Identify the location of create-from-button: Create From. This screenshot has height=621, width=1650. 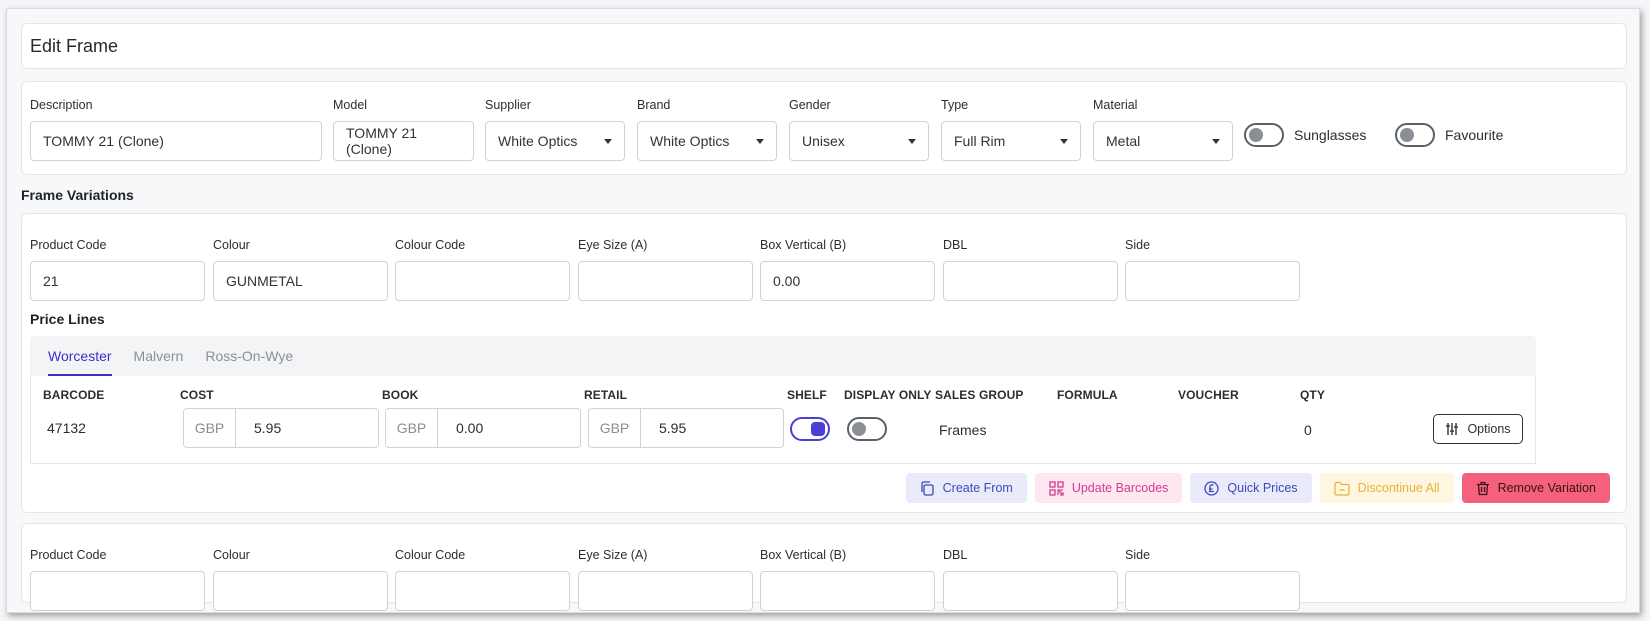
(966, 488).